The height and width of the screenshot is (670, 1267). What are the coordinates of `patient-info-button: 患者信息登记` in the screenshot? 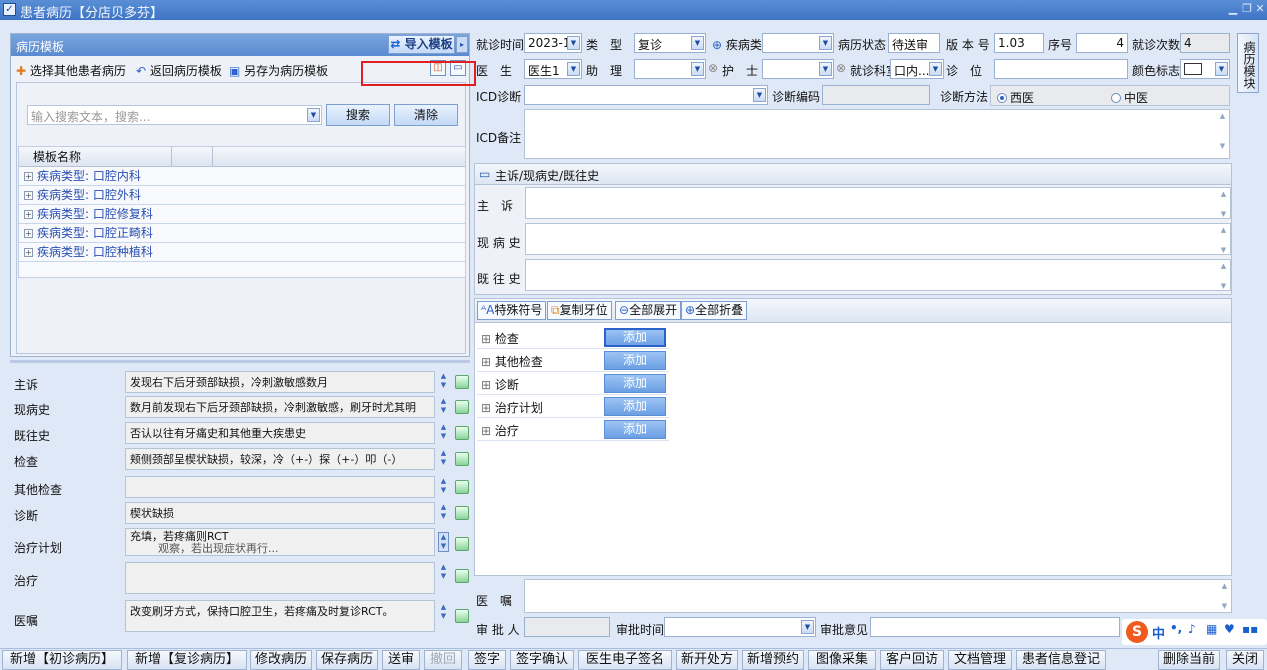 It's located at (1061, 660).